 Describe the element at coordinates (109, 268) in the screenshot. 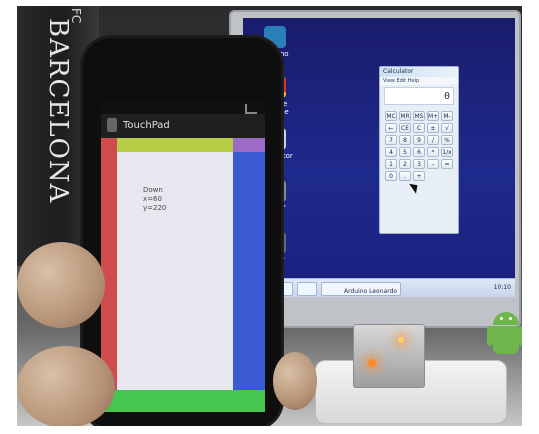

I see `touchpad-left-edge` at that location.